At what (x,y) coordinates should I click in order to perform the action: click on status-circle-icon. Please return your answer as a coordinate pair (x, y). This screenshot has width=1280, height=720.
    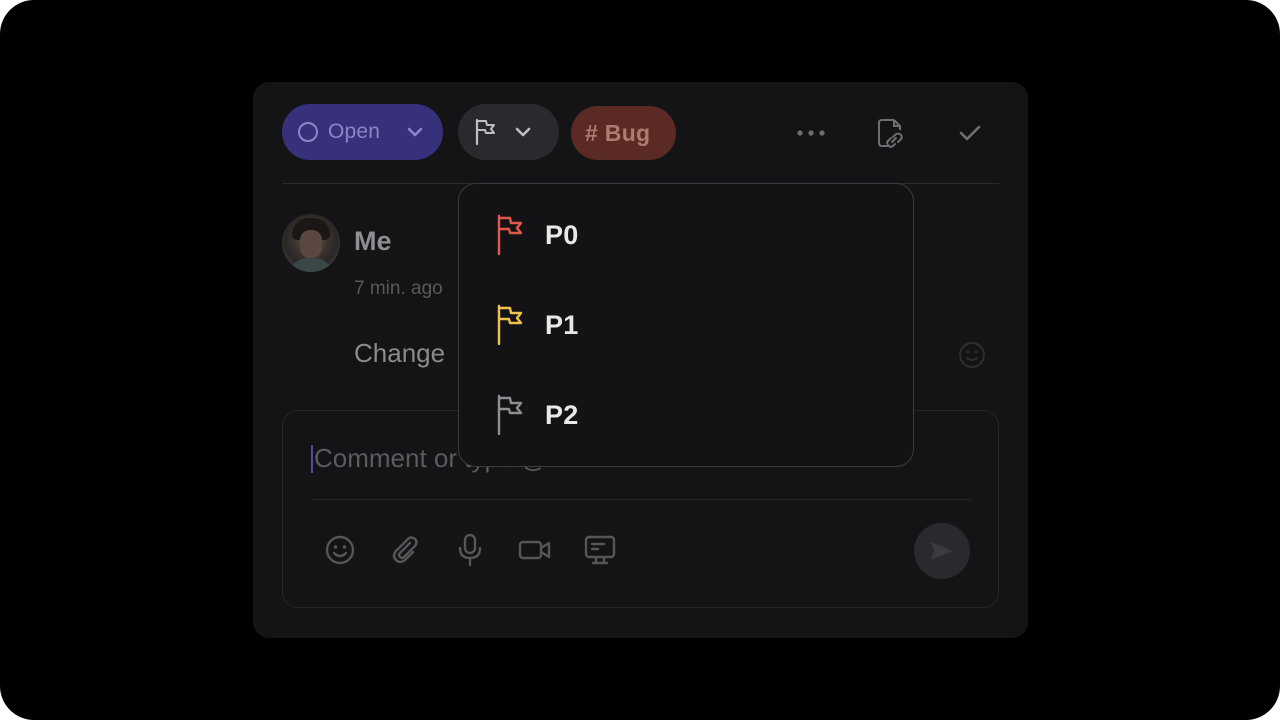
    Looking at the image, I should click on (308, 132).